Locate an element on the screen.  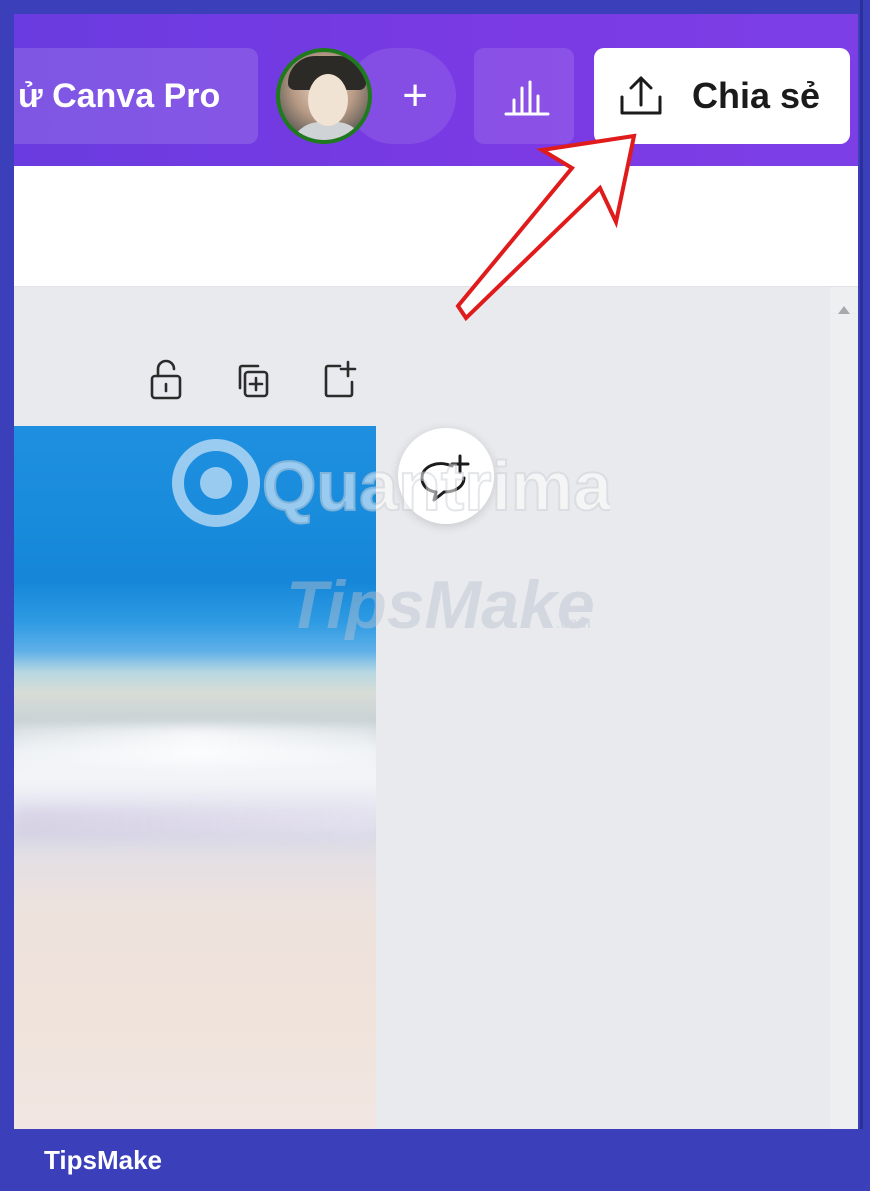
collaborators: + is located at coordinates (366, 96).